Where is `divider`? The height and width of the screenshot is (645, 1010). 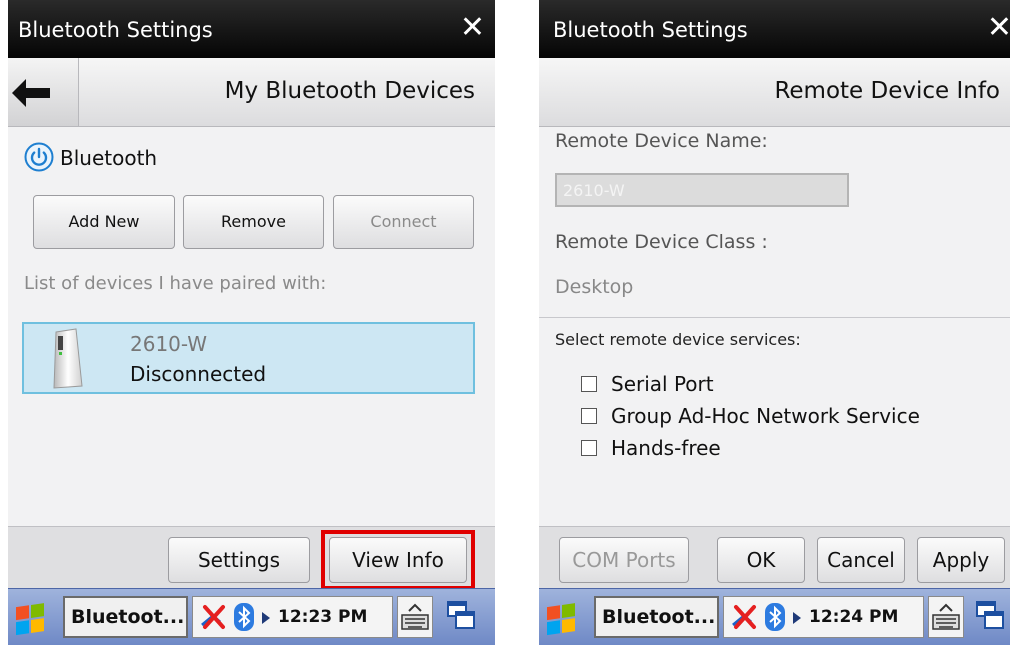
divider is located at coordinates (774, 317).